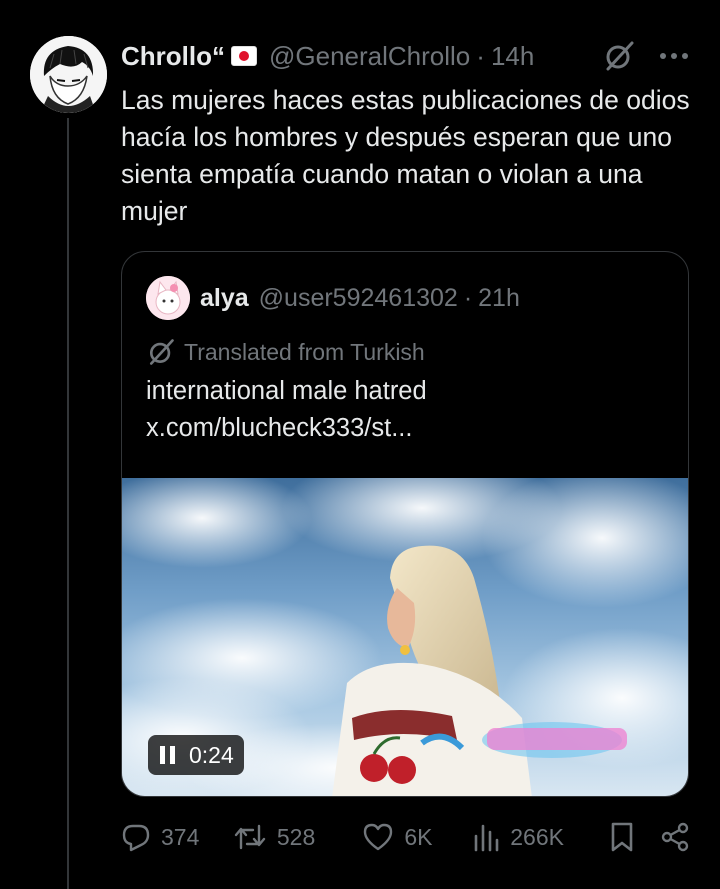 The height and width of the screenshot is (889, 720). Describe the element at coordinates (136, 838) in the screenshot. I see `reply-icon` at that location.